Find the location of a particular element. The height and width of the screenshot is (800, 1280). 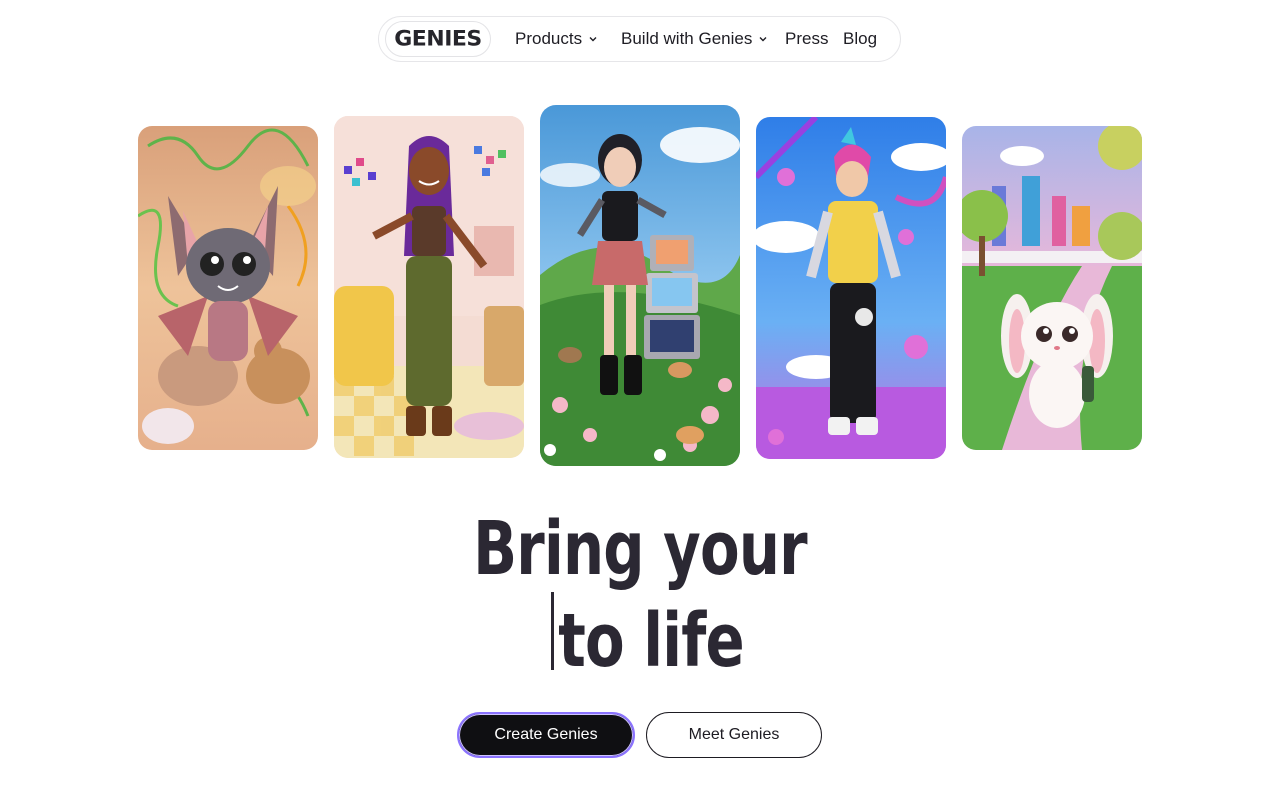

nav-item-label: Press is located at coordinates (807, 38).